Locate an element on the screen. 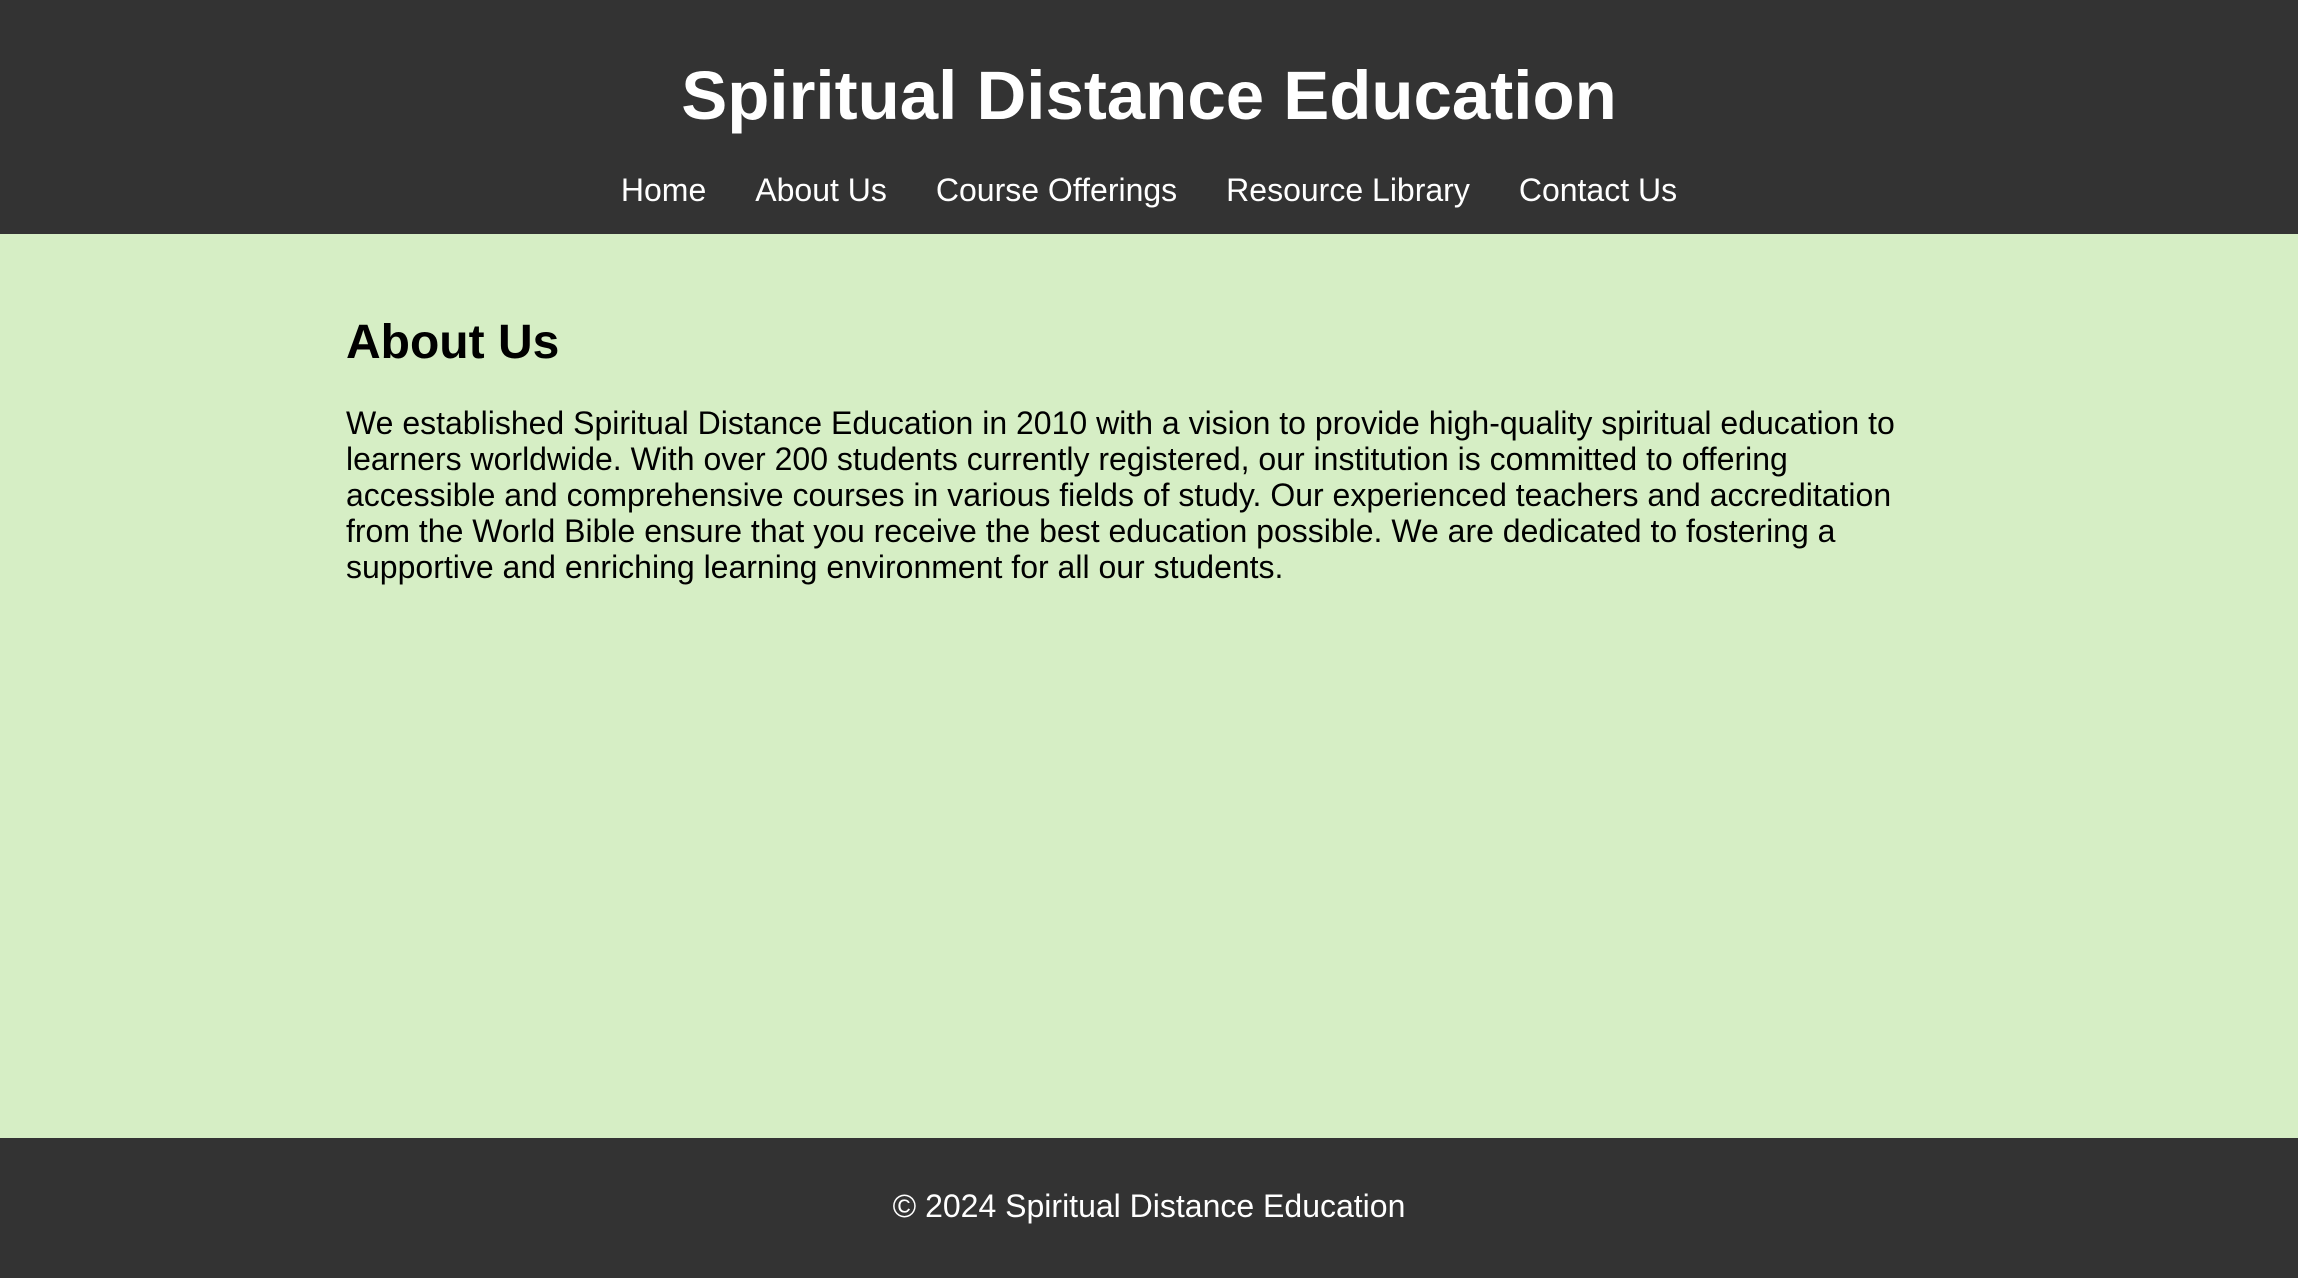 This screenshot has width=2298, height=1278. nav-link-contact-us: Contact Us is located at coordinates (1598, 190).